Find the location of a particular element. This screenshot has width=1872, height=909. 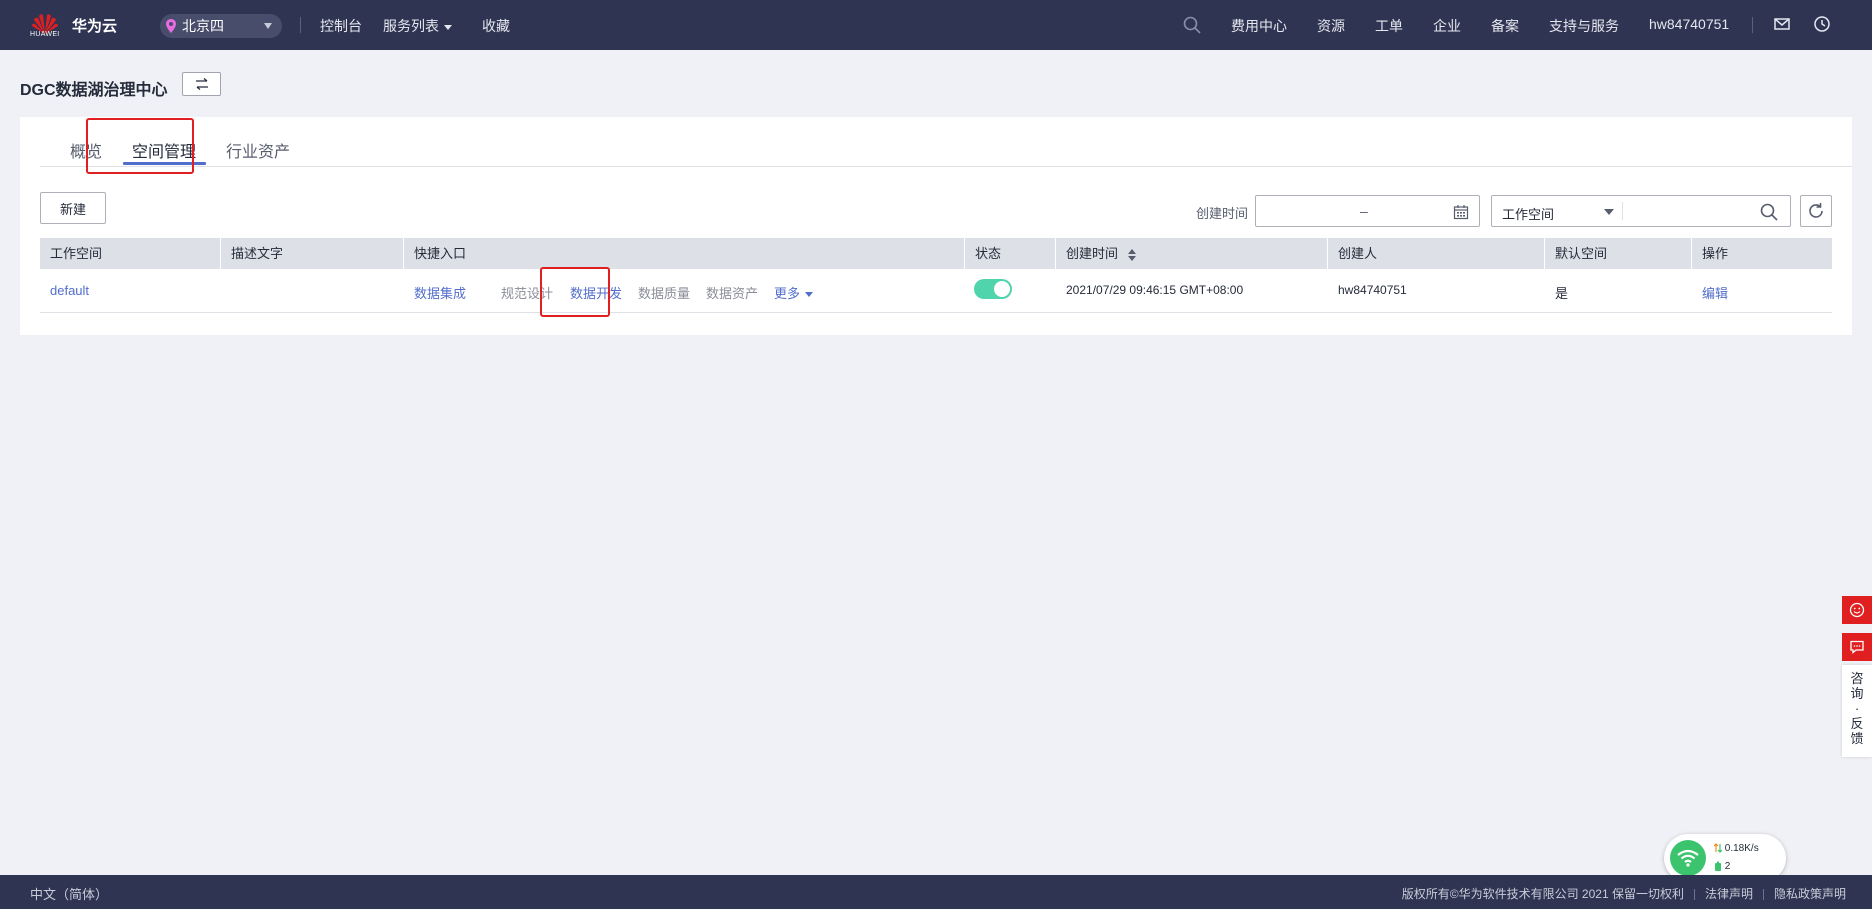

shortcut-more-menu: 更多 is located at coordinates (794, 292).